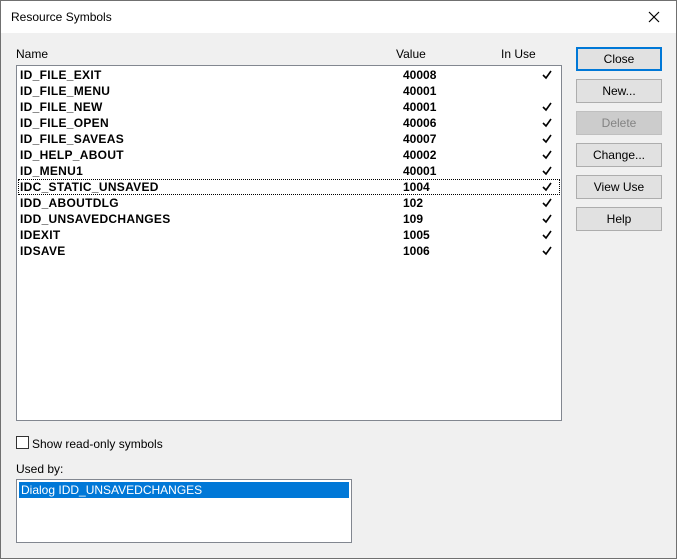 Image resolution: width=677 pixels, height=559 pixels. I want to click on help-button: Help, so click(619, 219).